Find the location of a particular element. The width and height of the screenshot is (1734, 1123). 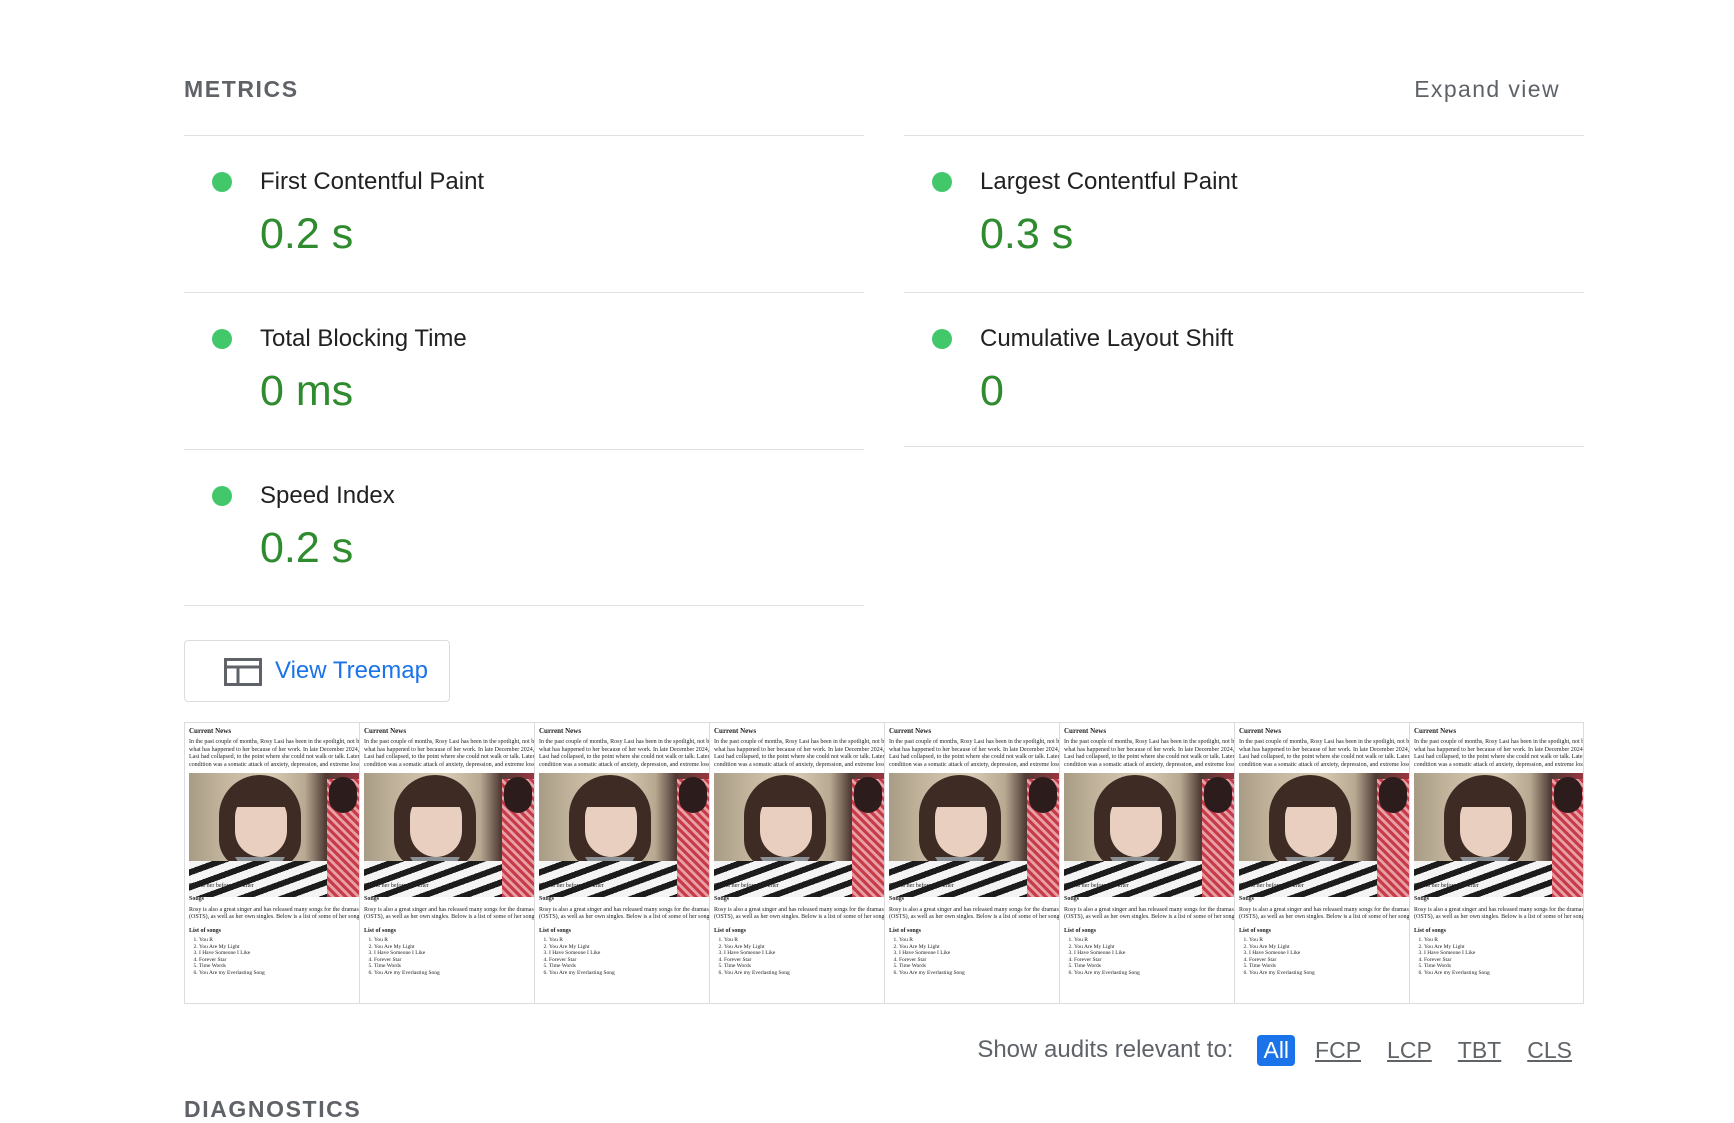

metrics-title: METRICS is located at coordinates (241, 89).